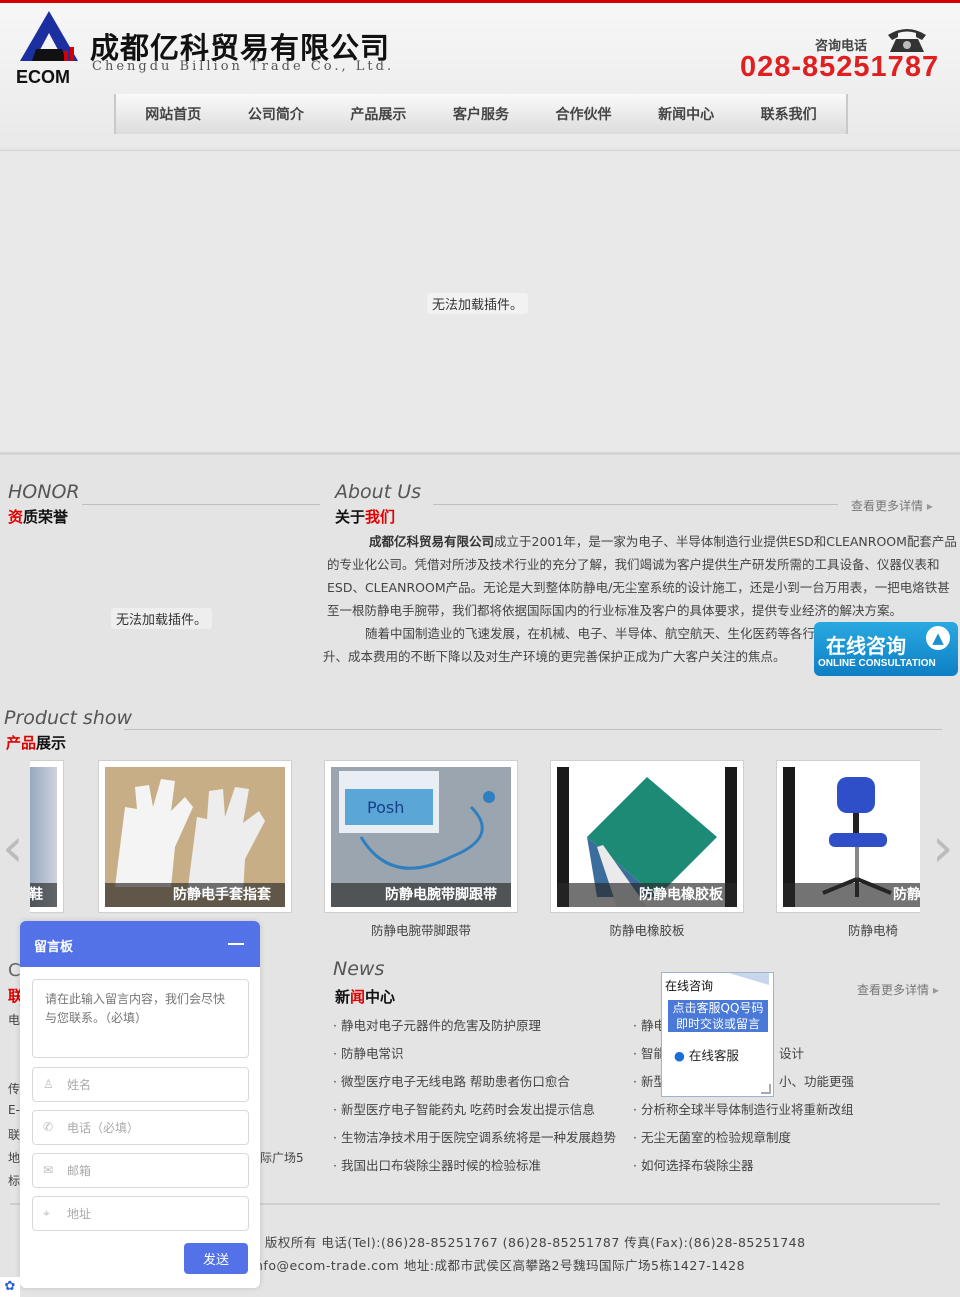 The height and width of the screenshot is (1297, 960). I want to click on qq-service-link: ● 在线客服, so click(706, 1054).